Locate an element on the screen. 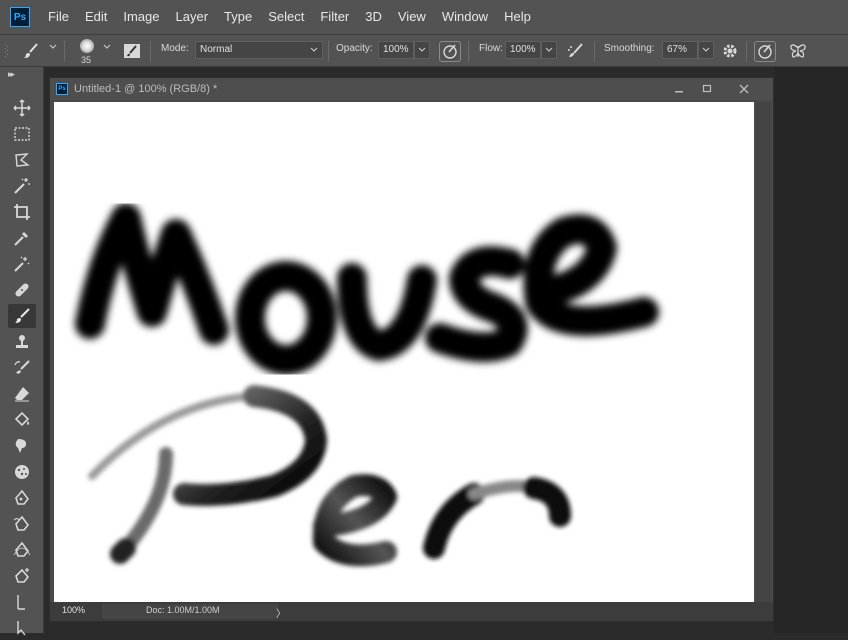 The width and height of the screenshot is (848, 640). history-brush-icon is located at coordinates (22, 368).